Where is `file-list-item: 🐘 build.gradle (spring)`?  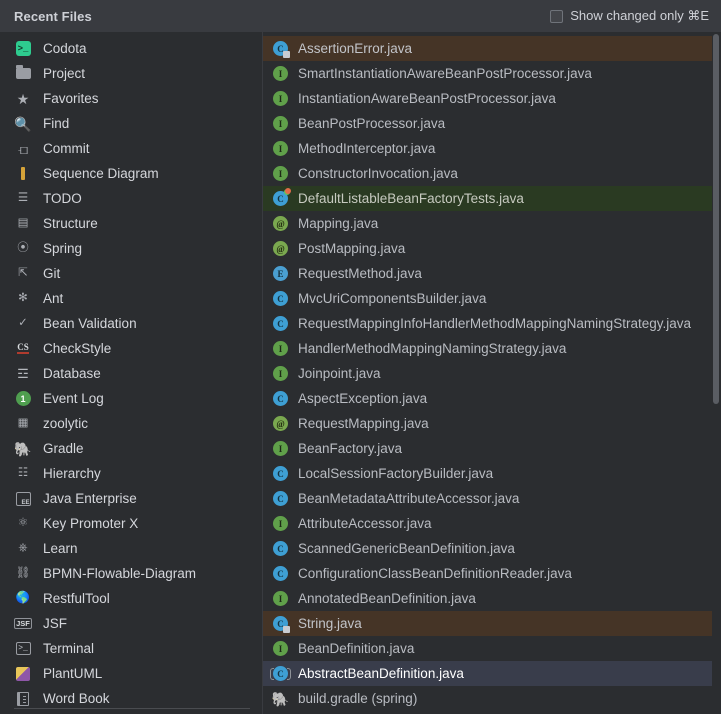 file-list-item: 🐘 build.gradle (spring) is located at coordinates (492, 698).